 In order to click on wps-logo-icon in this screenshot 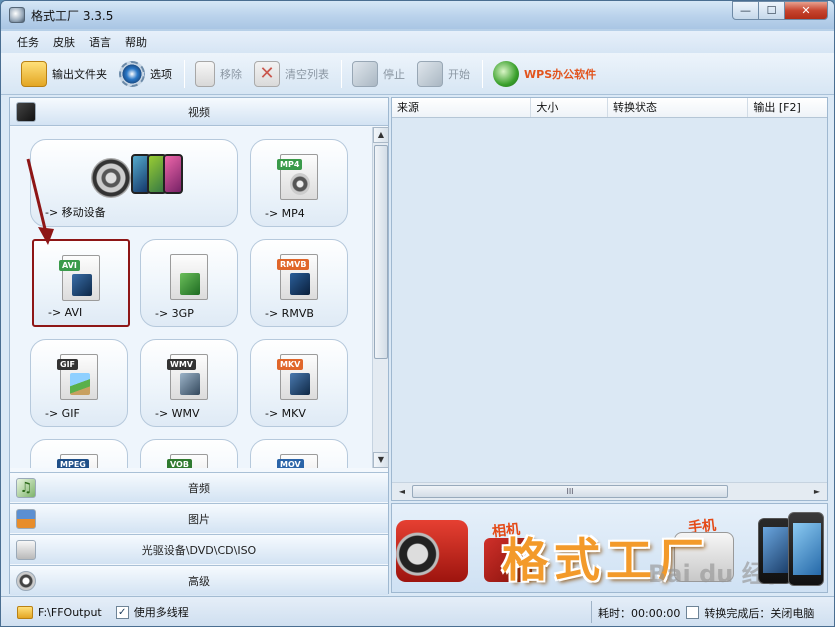, I will do `click(506, 73)`.